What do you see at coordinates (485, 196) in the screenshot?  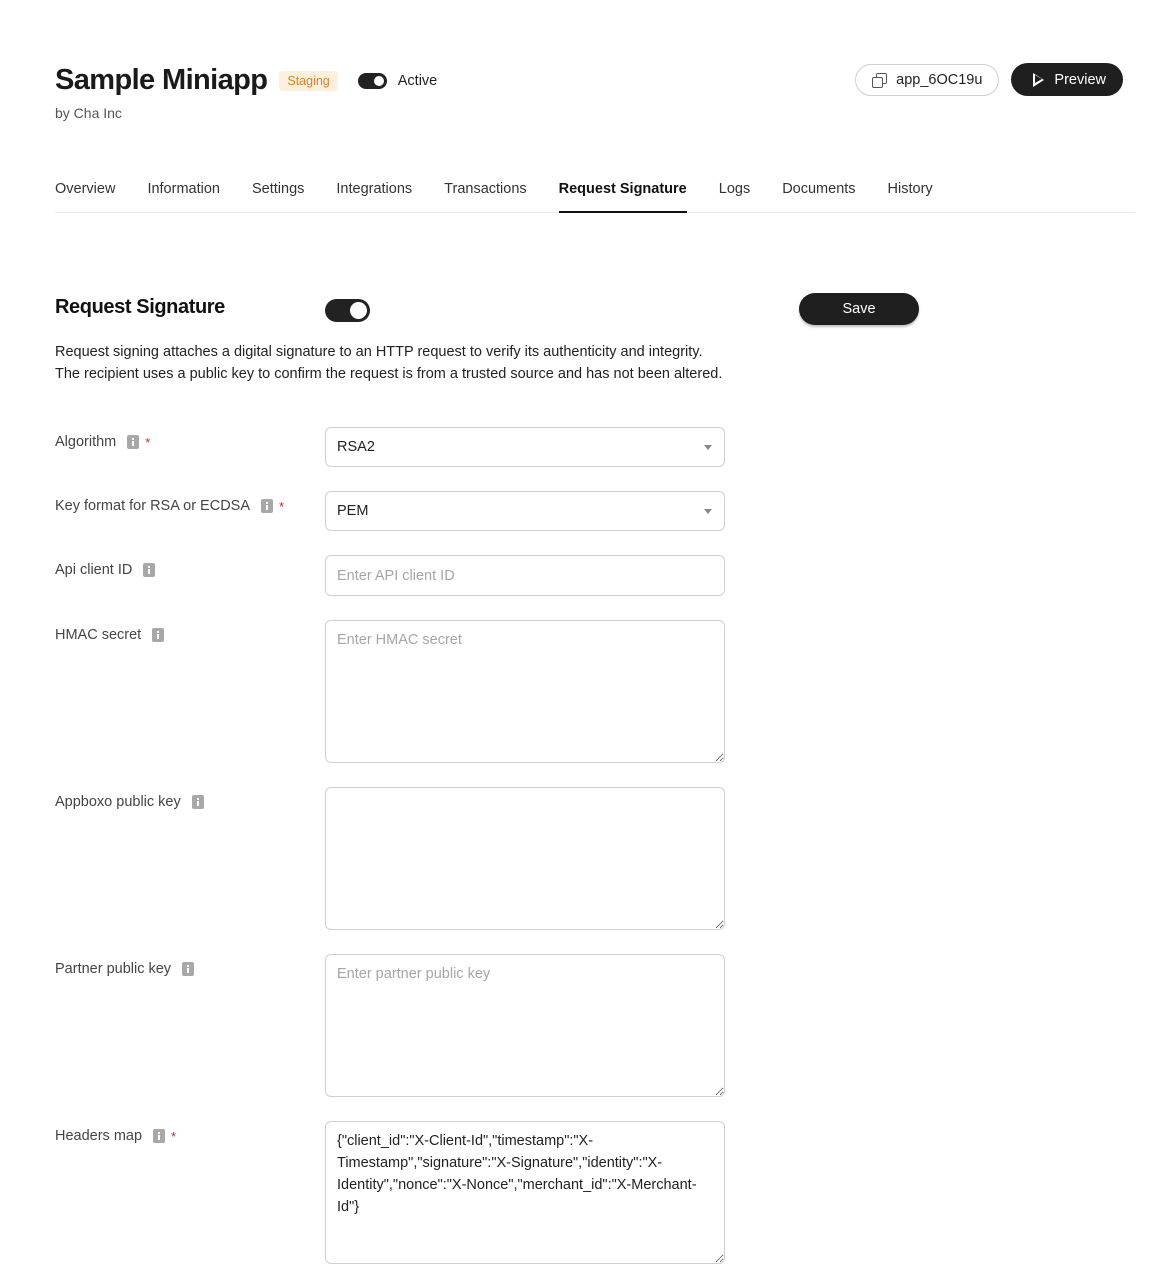 I see `tab-transactions: Transactions` at bounding box center [485, 196].